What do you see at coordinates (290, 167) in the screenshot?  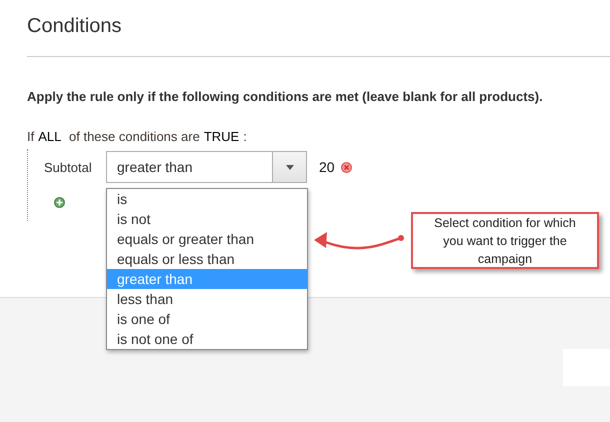 I see `caret-icon` at bounding box center [290, 167].